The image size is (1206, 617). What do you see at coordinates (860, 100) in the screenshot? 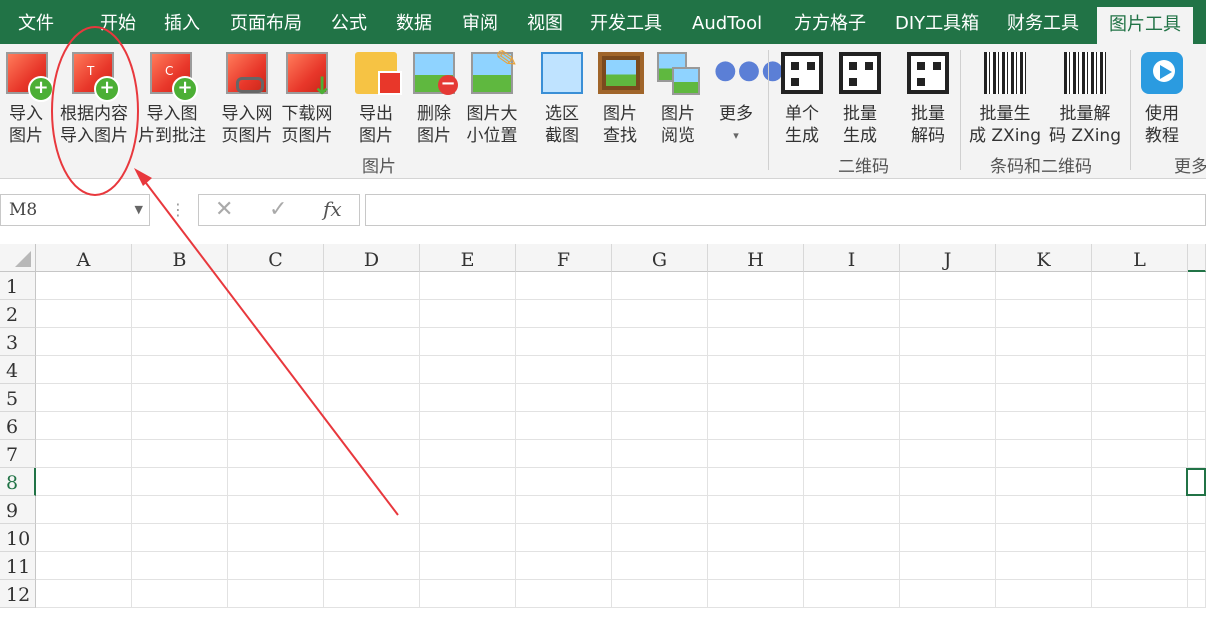
I see `batch-qrcode-generate-button: 批量 生成` at bounding box center [860, 100].